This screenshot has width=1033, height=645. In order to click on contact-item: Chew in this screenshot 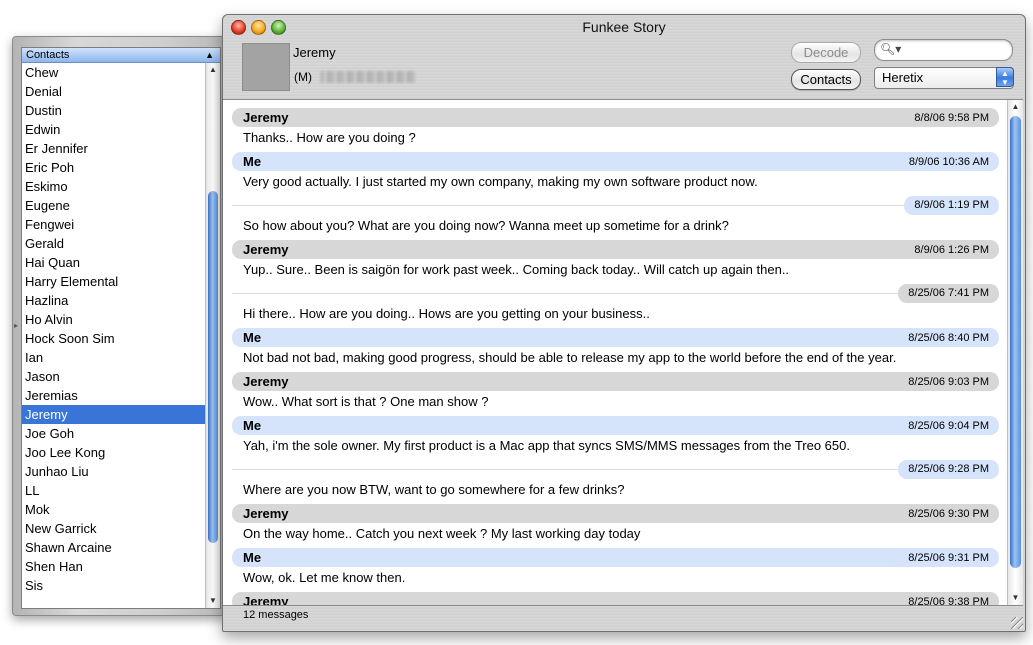, I will do `click(113, 72)`.